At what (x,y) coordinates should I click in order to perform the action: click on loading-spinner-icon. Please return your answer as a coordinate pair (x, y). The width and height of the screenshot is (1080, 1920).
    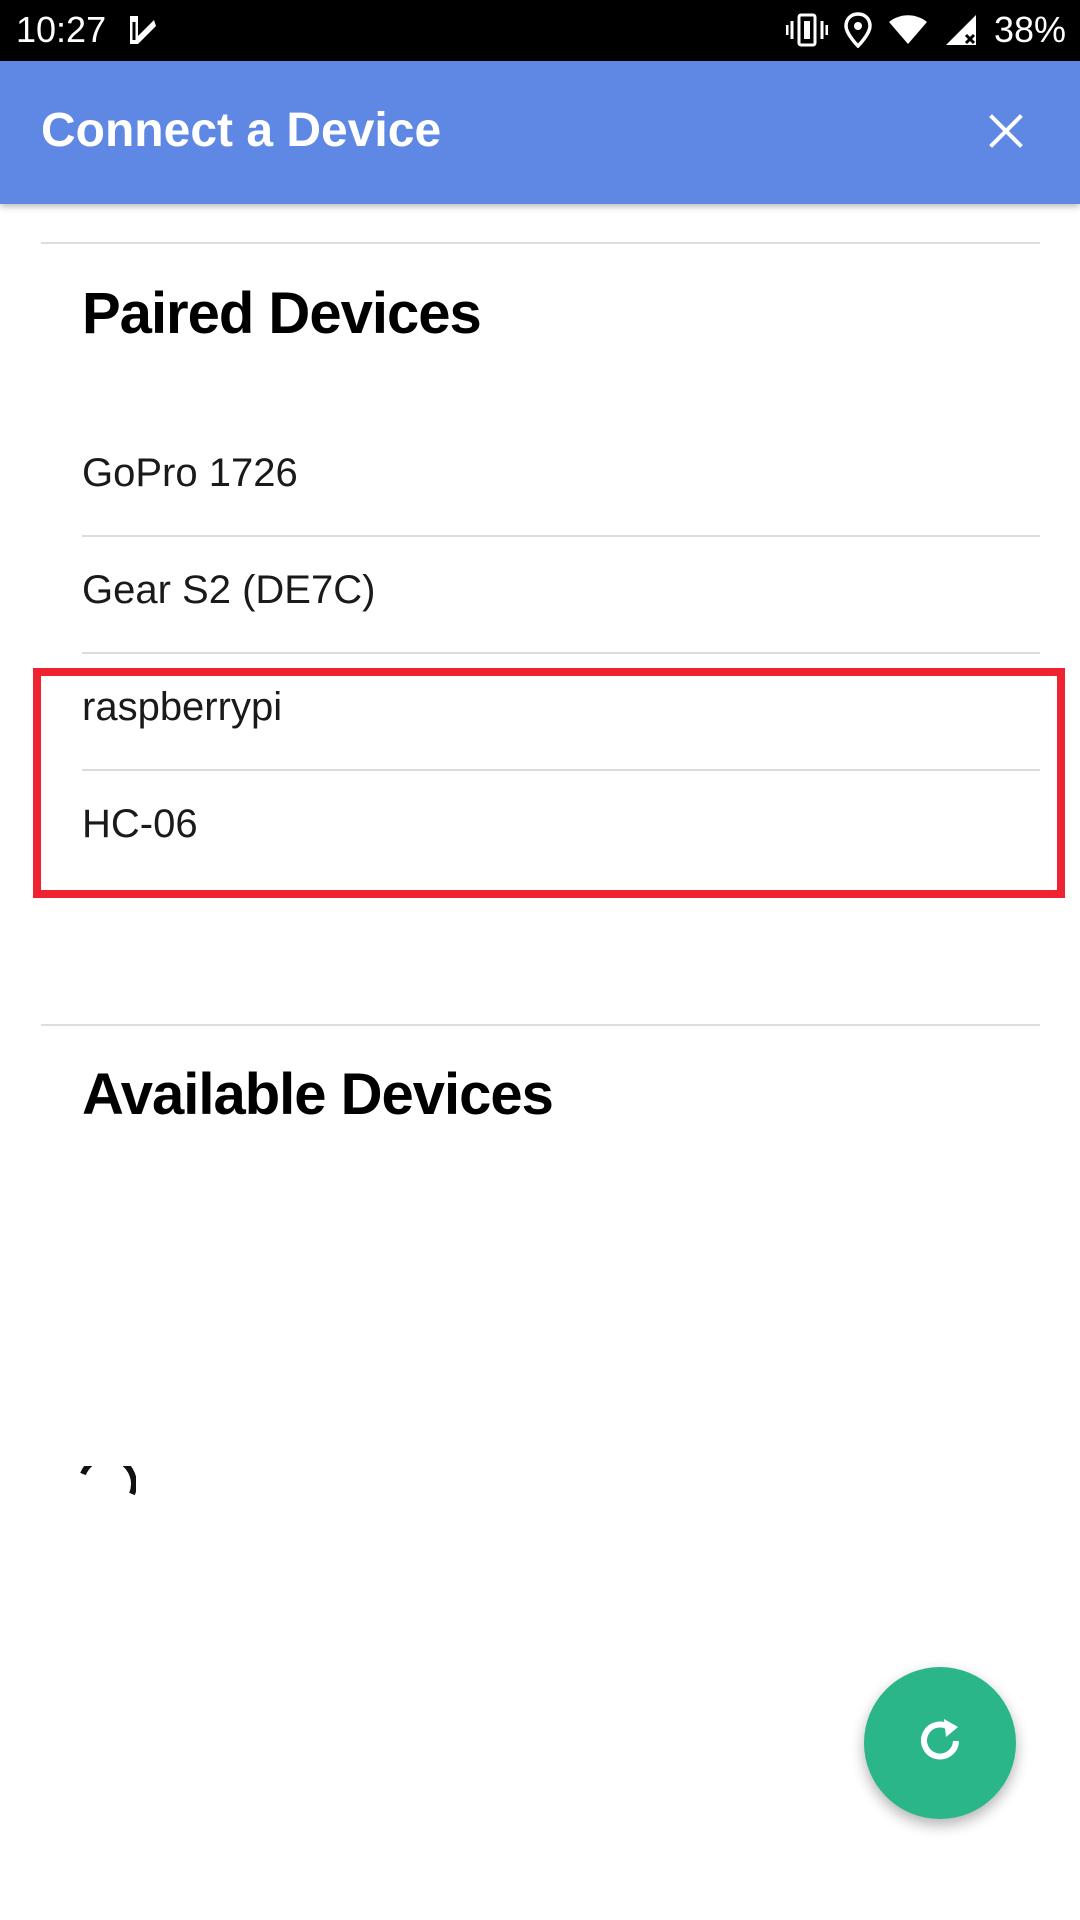
    Looking at the image, I should click on (108, 1488).